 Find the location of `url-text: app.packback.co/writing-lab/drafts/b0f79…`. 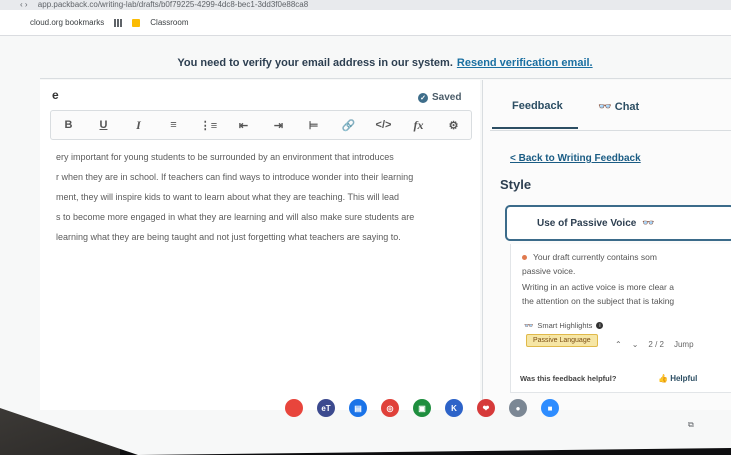

url-text: app.packback.co/writing-lab/drafts/b0f79… is located at coordinates (173, 4).